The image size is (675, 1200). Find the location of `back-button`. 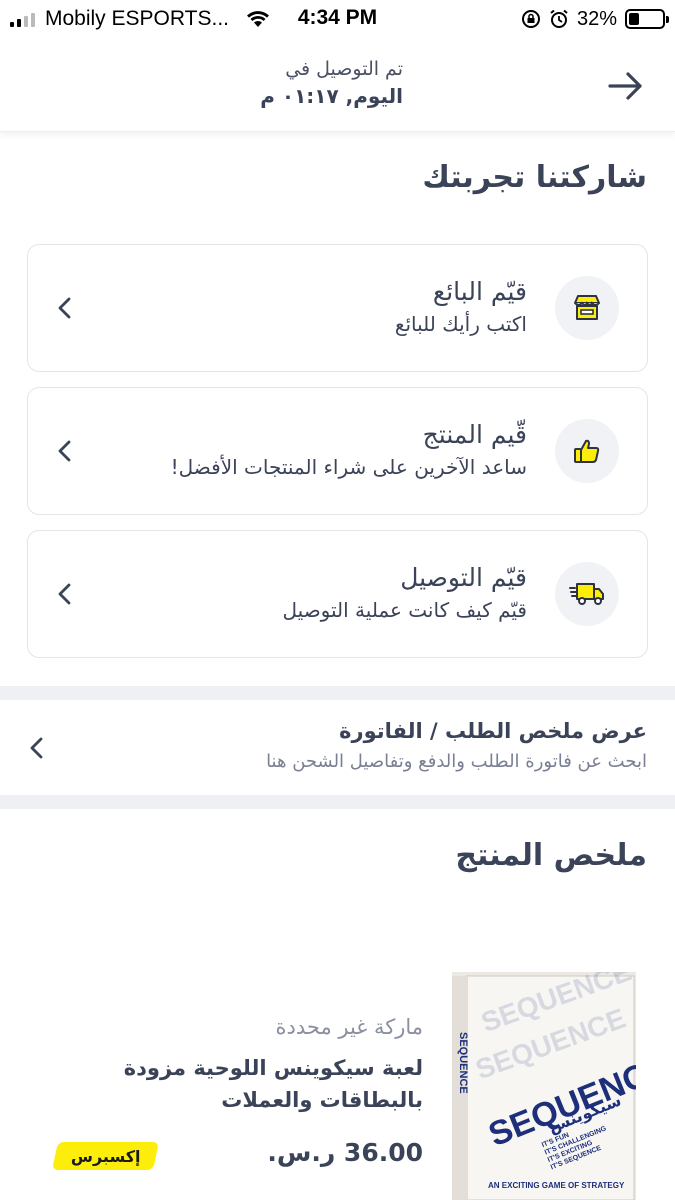

back-button is located at coordinates (626, 86).